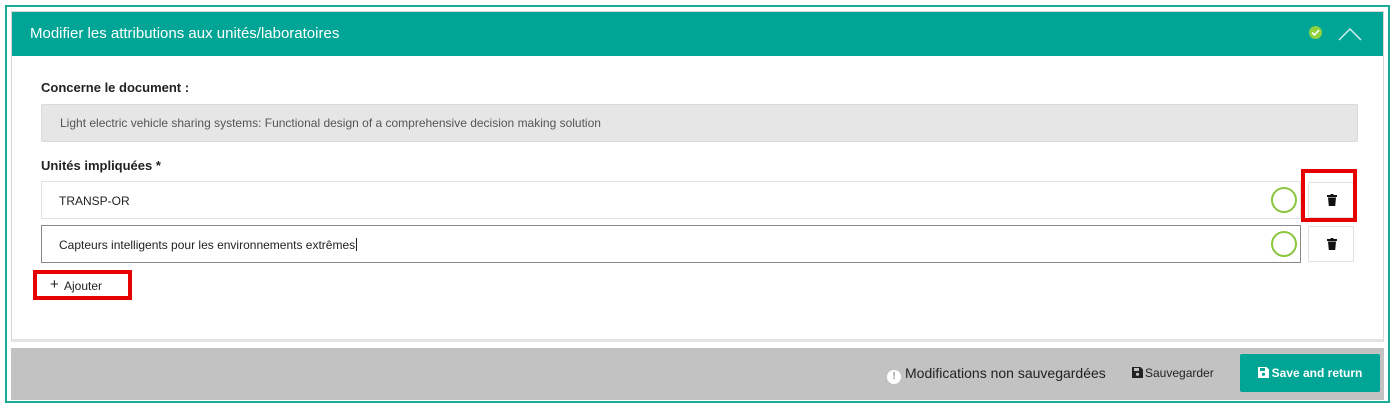 This screenshot has height=408, width=1397. What do you see at coordinates (1329, 195) in the screenshot?
I see `highlight-box-delete` at bounding box center [1329, 195].